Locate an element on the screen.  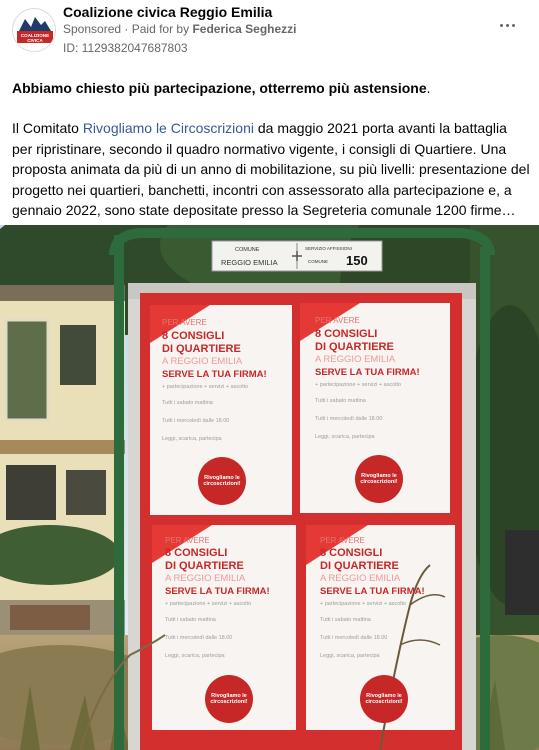
poster1-line3: DI QUARTIERE is located at coordinates (201, 349).